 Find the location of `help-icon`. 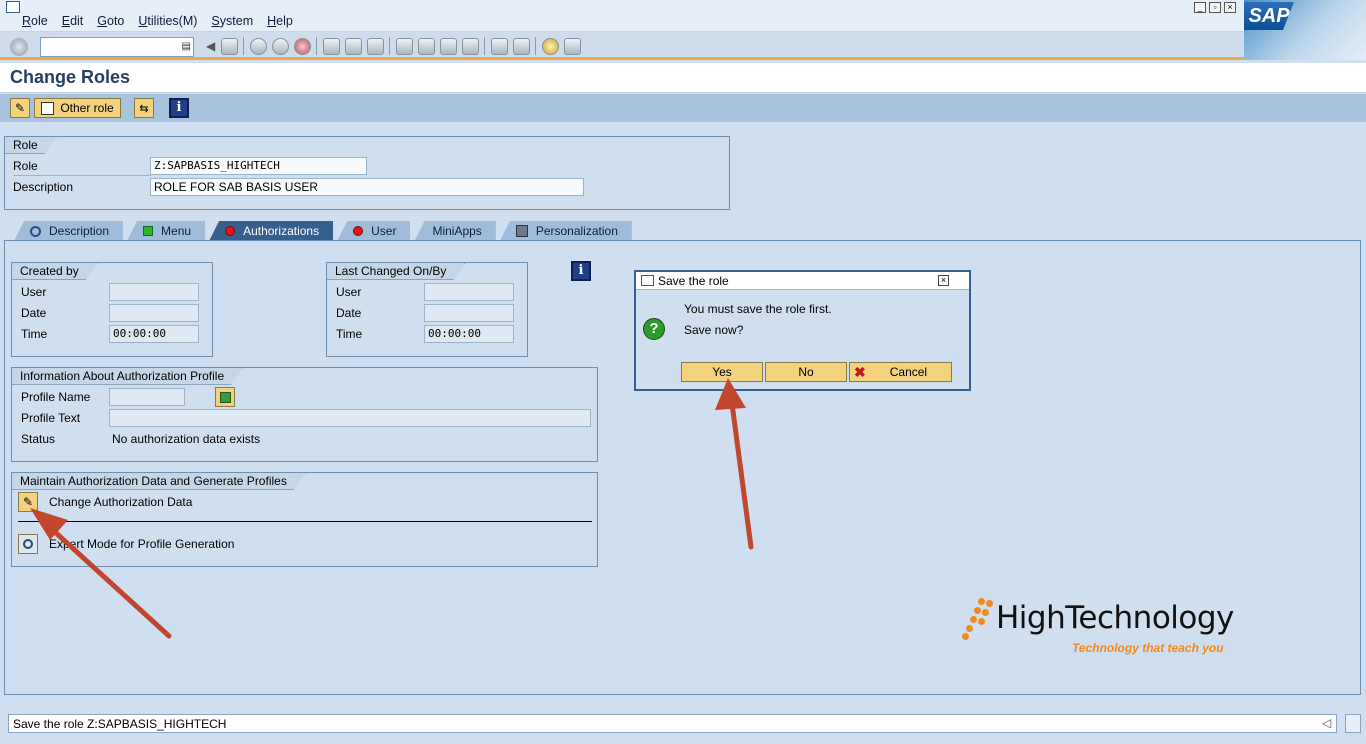

help-icon is located at coordinates (550, 46).